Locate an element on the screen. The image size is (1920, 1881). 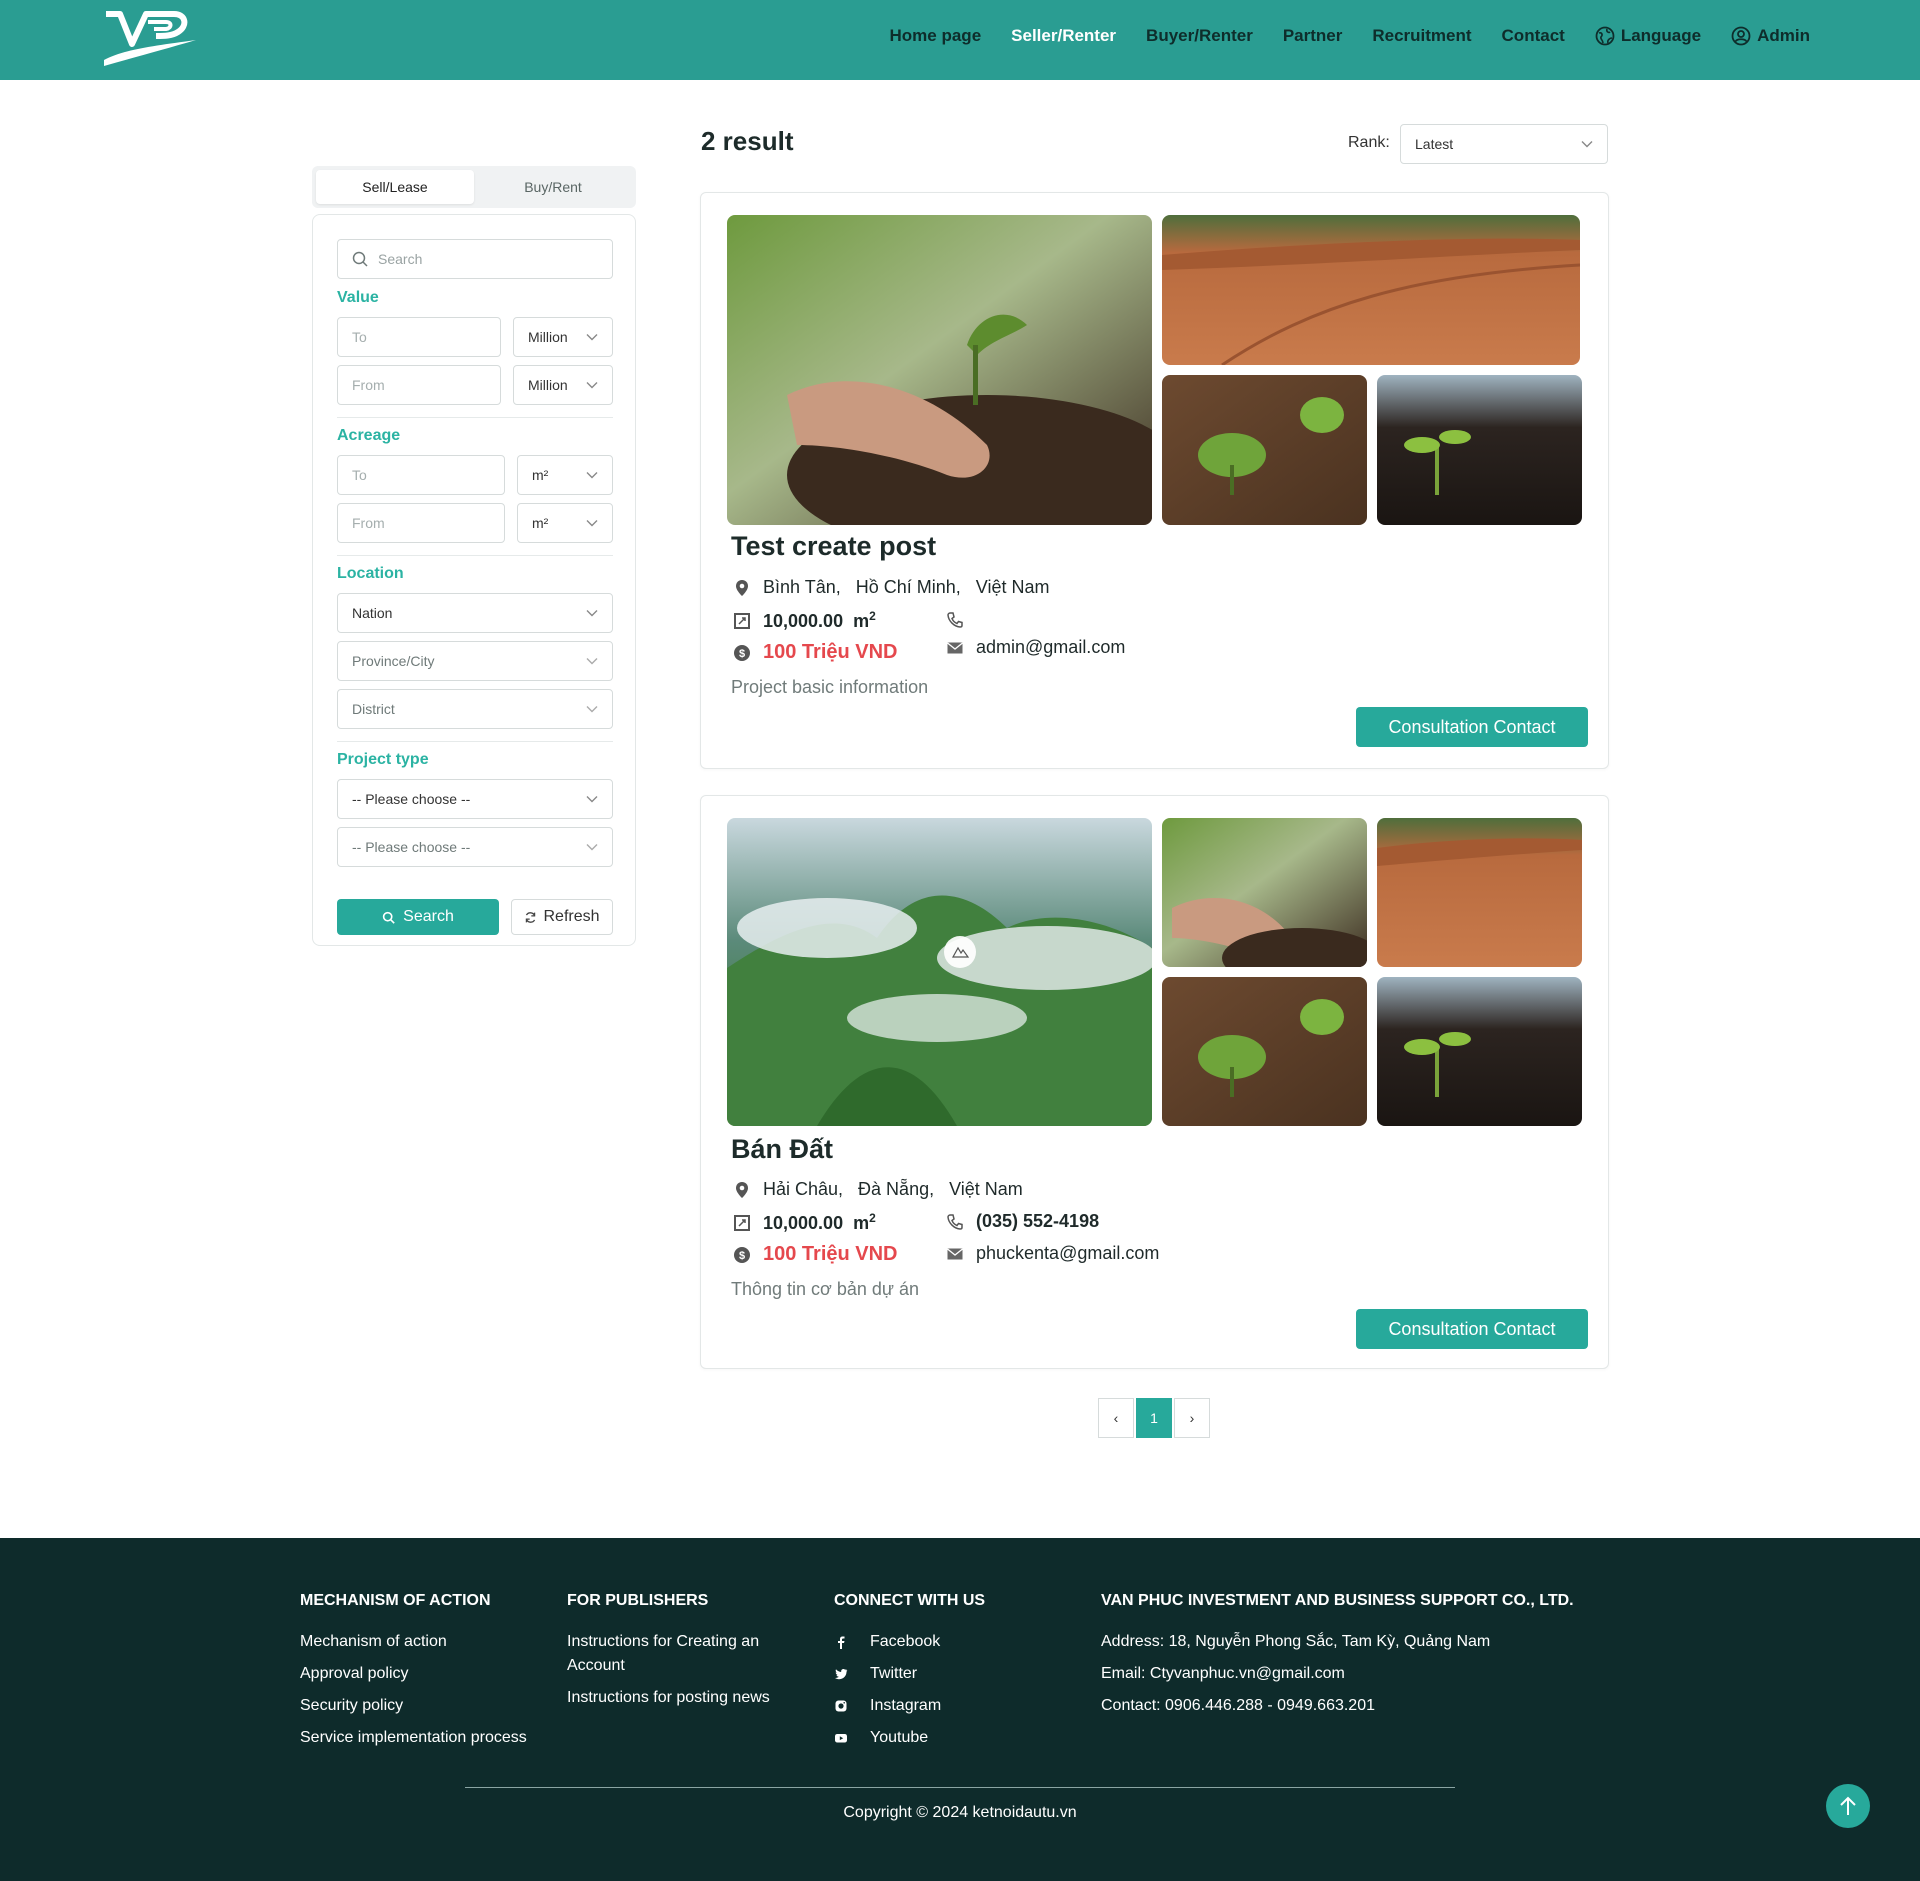
nav-contact-label: Contact is located at coordinates (1533, 35).